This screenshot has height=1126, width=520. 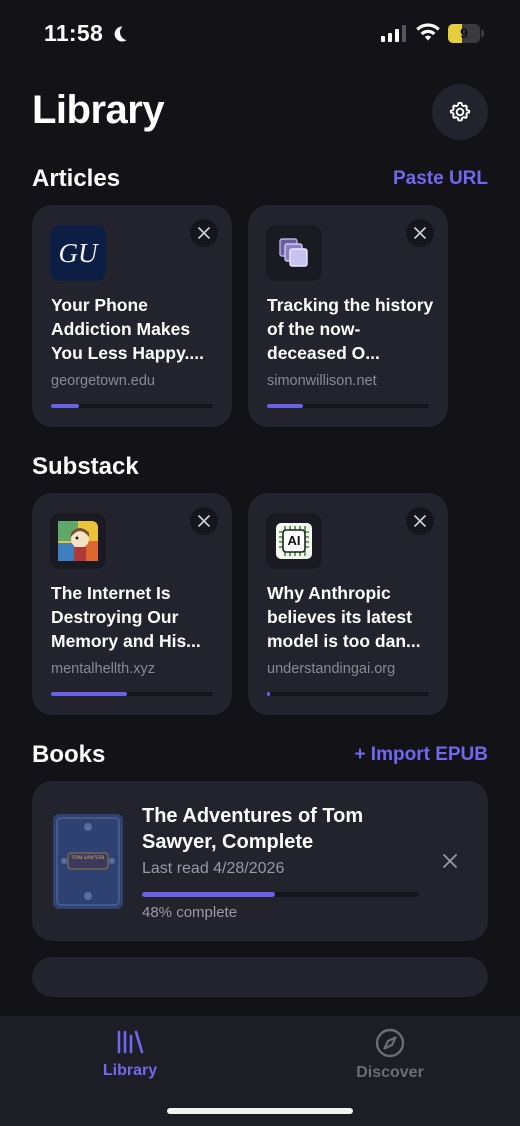 I want to click on remove-book-button, so click(x=450, y=861).